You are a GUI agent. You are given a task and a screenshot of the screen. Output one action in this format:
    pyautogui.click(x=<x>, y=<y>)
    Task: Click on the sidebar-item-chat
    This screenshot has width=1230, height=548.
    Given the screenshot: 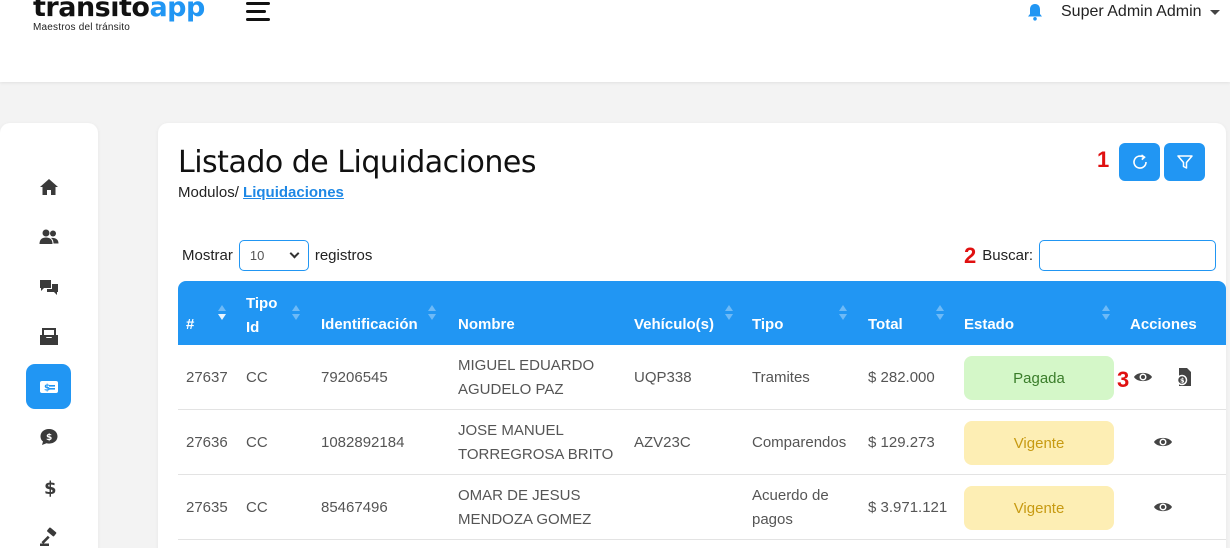 What is the action you would take?
    pyautogui.click(x=48, y=286)
    